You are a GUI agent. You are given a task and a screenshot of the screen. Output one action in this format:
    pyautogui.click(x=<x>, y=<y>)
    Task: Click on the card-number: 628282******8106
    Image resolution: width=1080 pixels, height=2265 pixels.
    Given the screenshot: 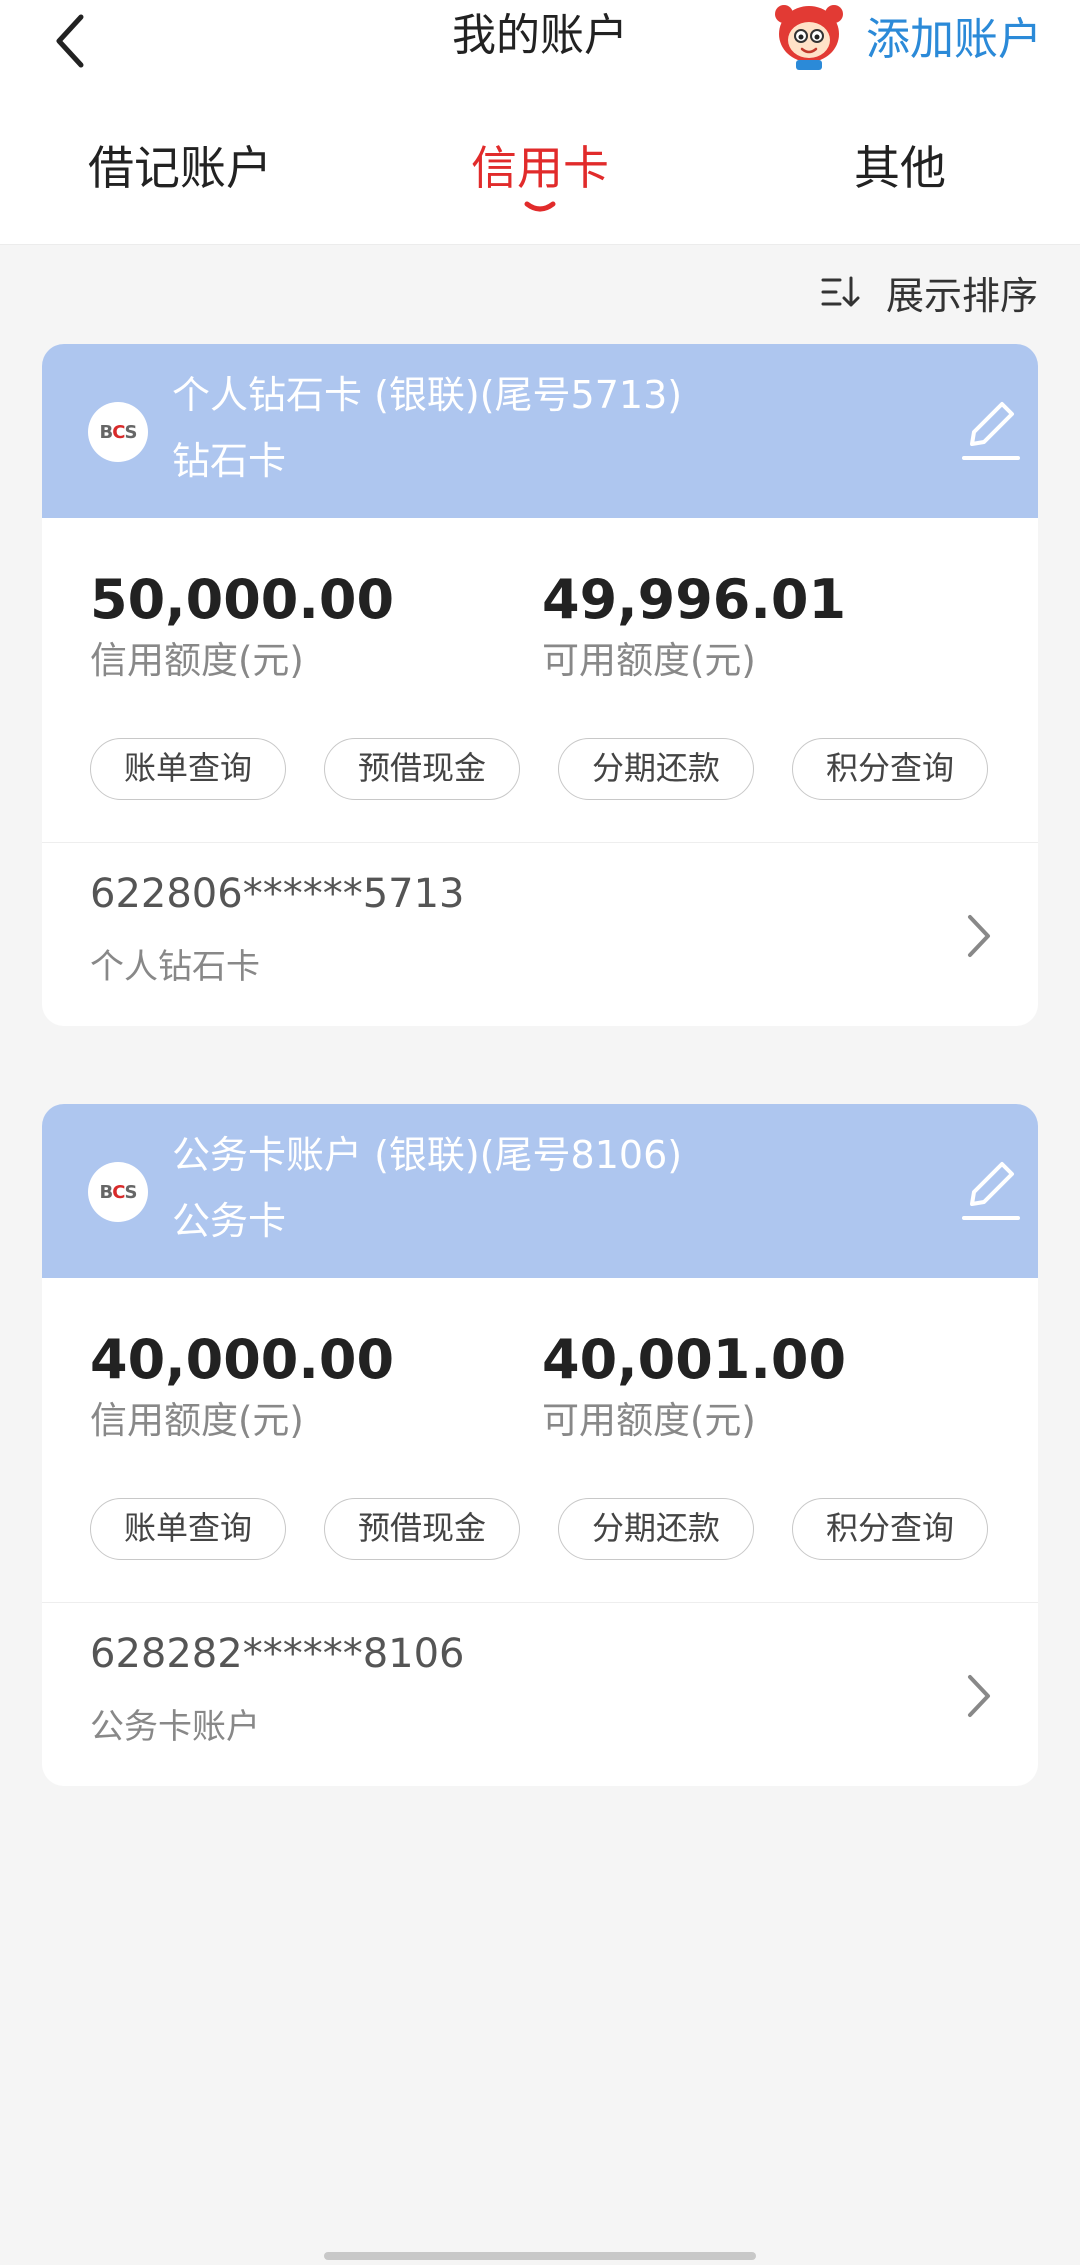 What is the action you would take?
    pyautogui.click(x=277, y=1654)
    